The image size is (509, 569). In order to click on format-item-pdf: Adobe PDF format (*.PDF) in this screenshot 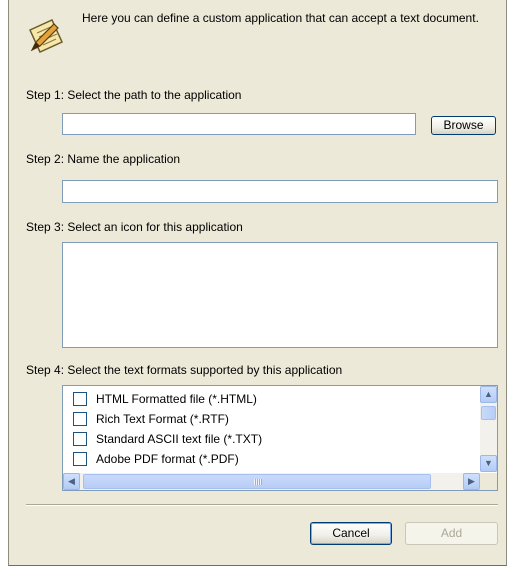, I will do `click(156, 460)`.